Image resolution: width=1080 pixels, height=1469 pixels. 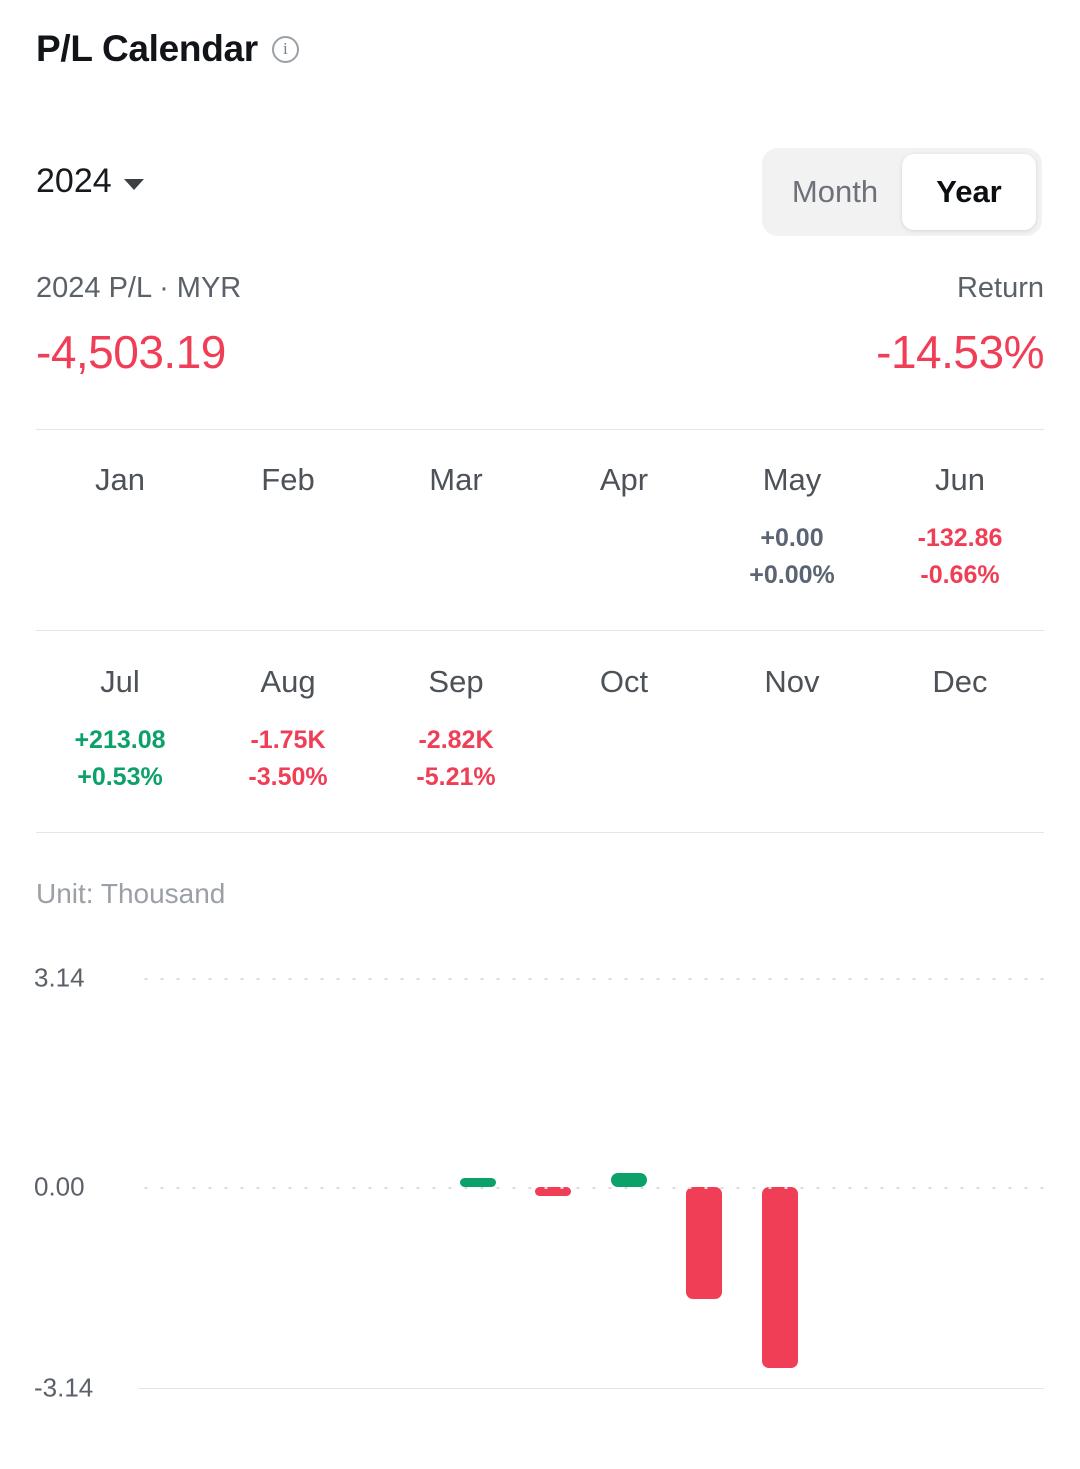 What do you see at coordinates (133, 184) in the screenshot?
I see `chevron-down-icon` at bounding box center [133, 184].